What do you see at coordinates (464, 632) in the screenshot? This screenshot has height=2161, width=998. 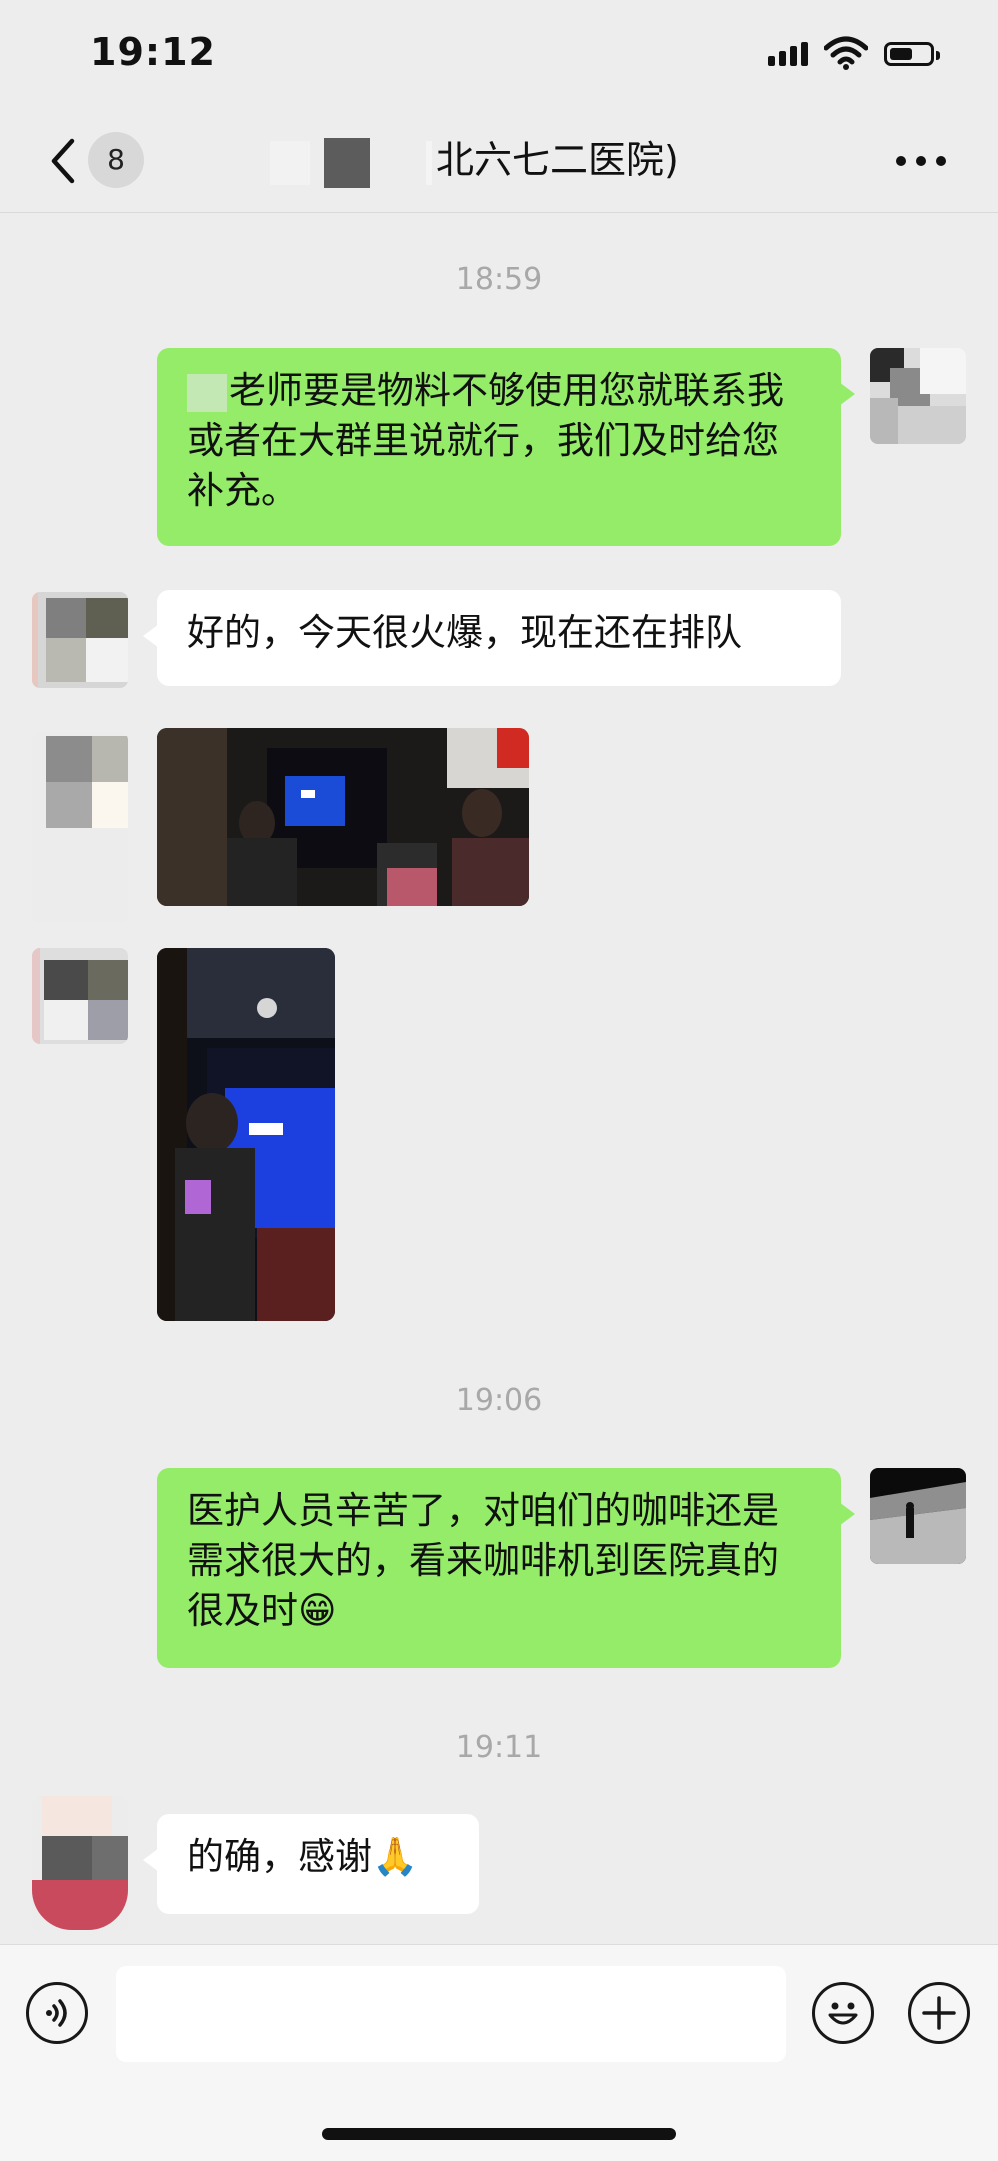 I see `message-text: 好的，今天很火爆，现在还在排队` at bounding box center [464, 632].